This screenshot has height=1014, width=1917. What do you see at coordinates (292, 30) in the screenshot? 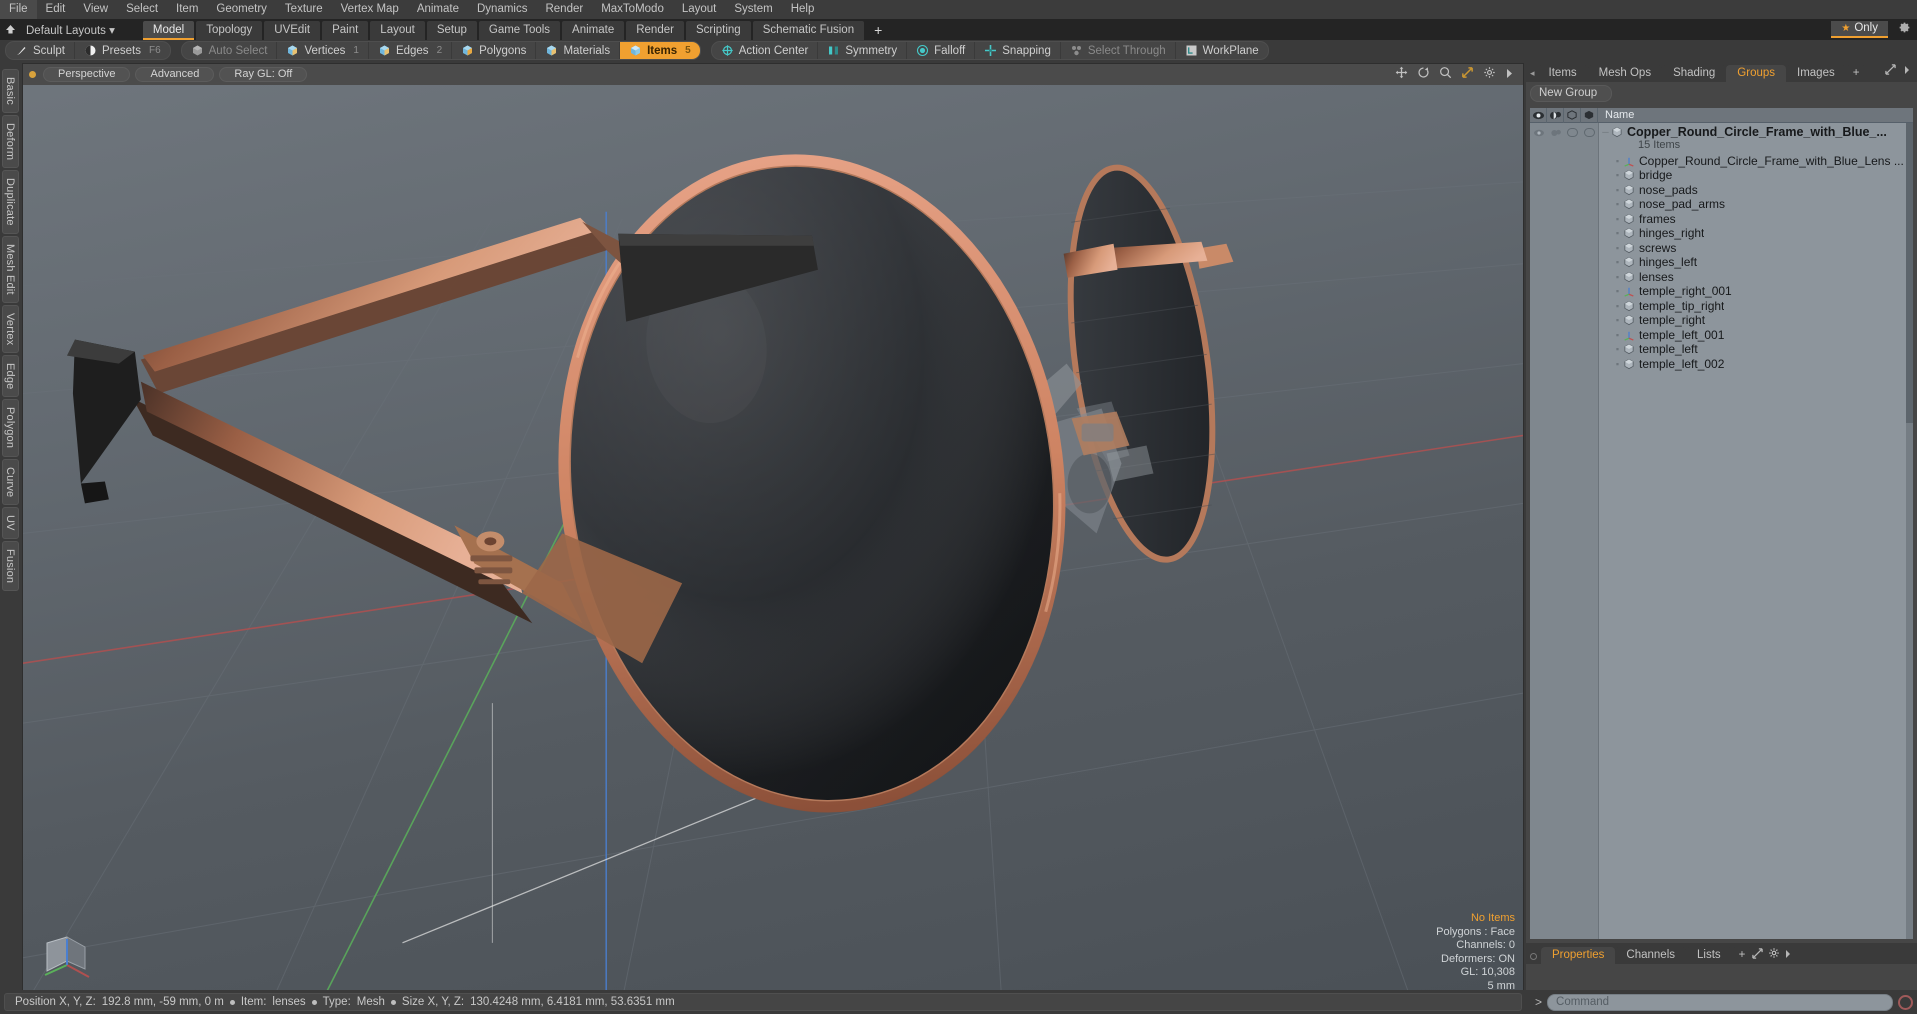
I see `layout-tab-uvedit: UVEdit` at bounding box center [292, 30].